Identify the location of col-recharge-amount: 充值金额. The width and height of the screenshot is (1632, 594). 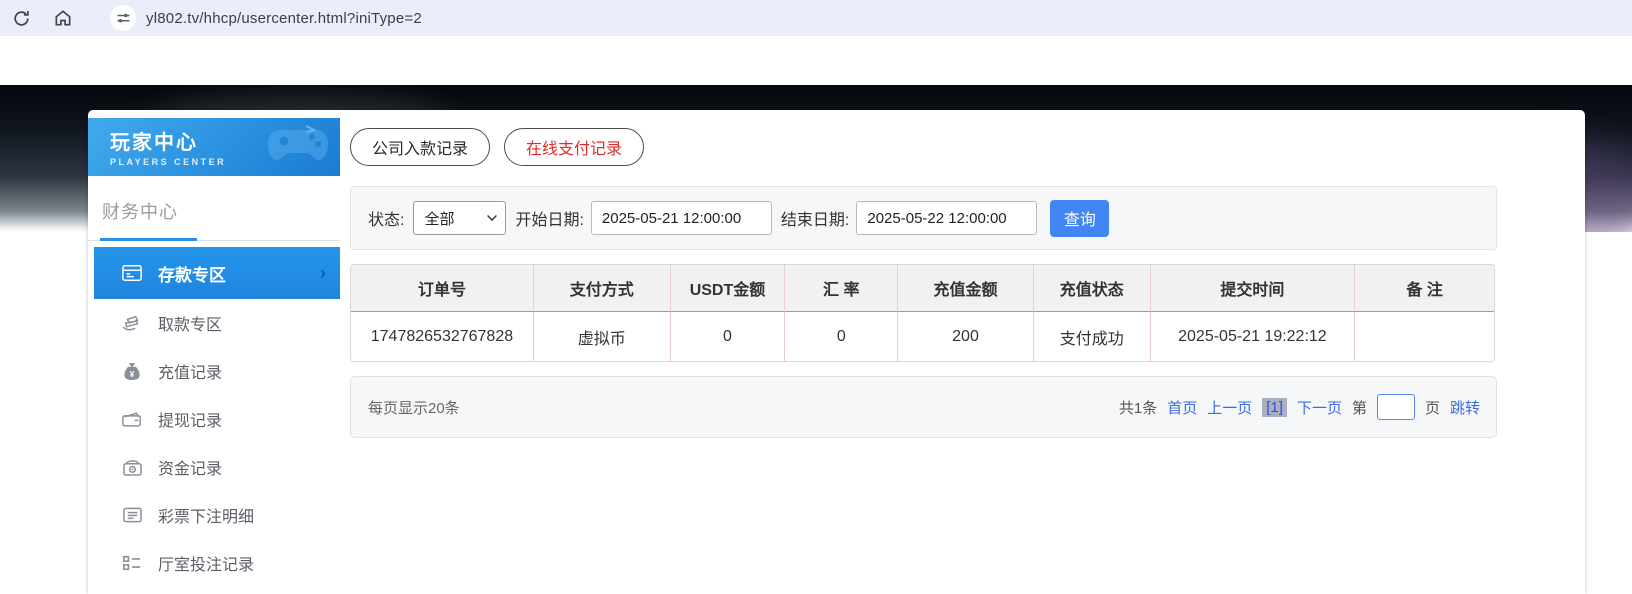
(966, 288).